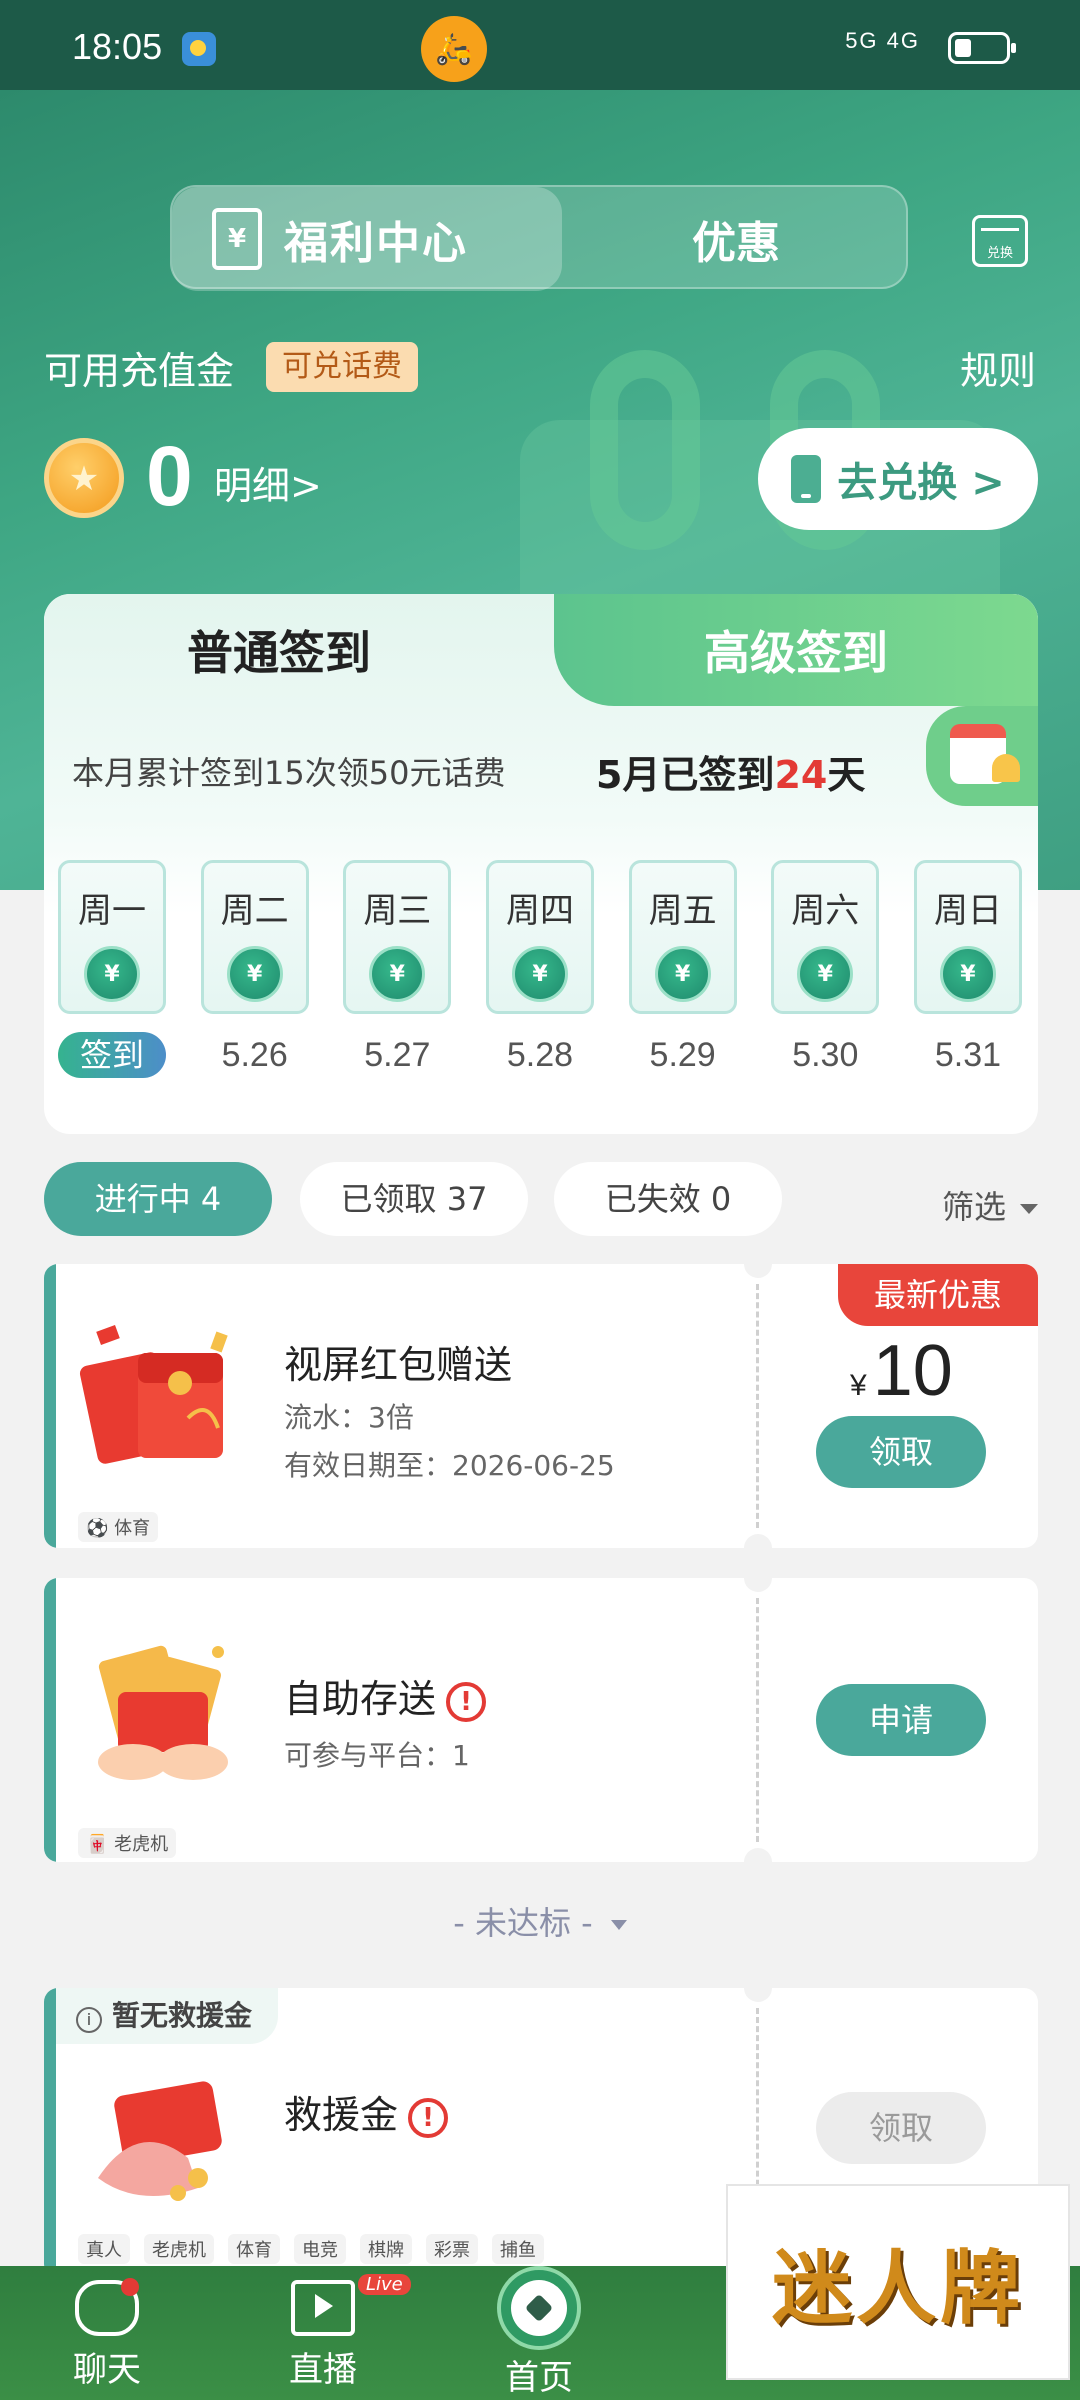  I want to click on nav-live: Live 直播, so click(329, 2332).